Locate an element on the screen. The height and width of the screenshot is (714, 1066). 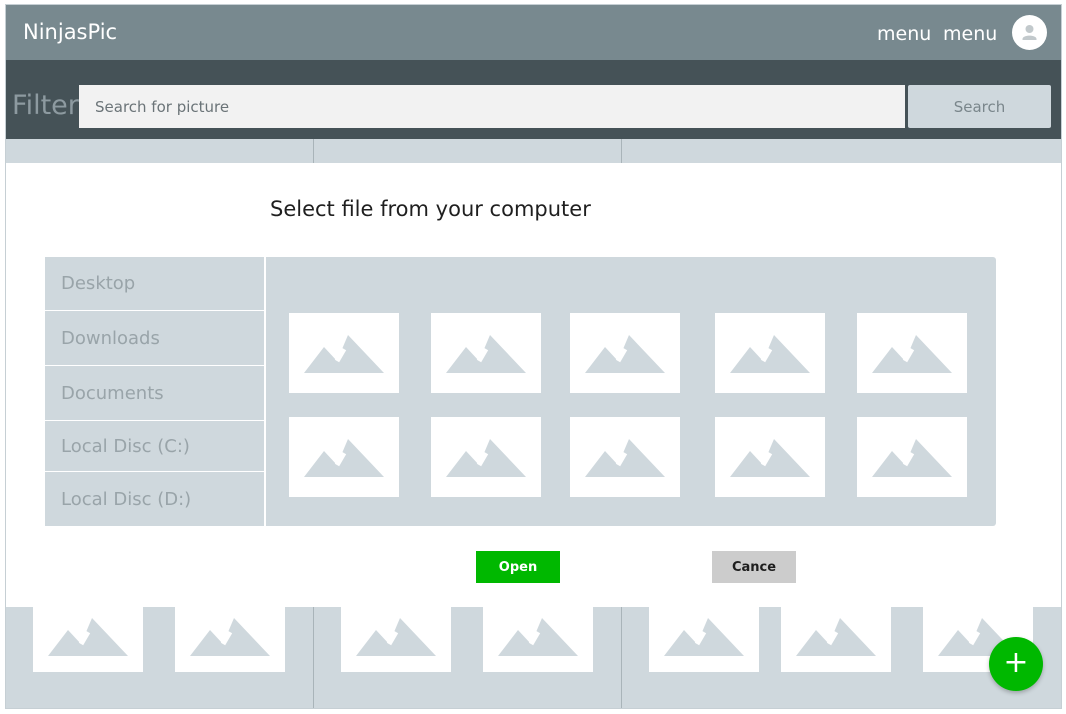
menu-link-2: menu is located at coordinates (970, 34).